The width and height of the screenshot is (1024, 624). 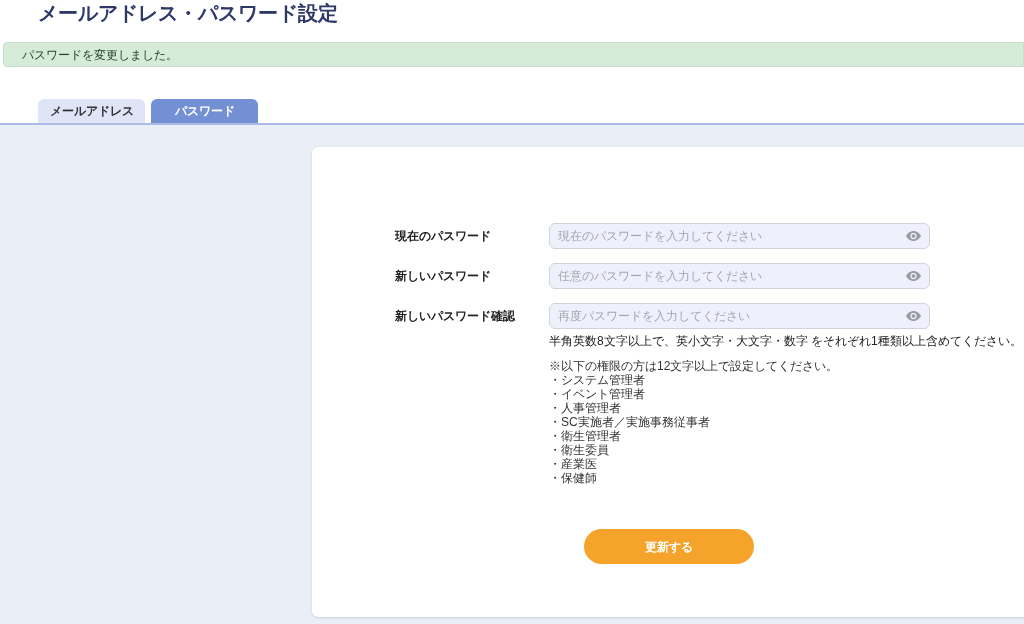 What do you see at coordinates (443, 236) in the screenshot?
I see `field-label: 現在のパスワード` at bounding box center [443, 236].